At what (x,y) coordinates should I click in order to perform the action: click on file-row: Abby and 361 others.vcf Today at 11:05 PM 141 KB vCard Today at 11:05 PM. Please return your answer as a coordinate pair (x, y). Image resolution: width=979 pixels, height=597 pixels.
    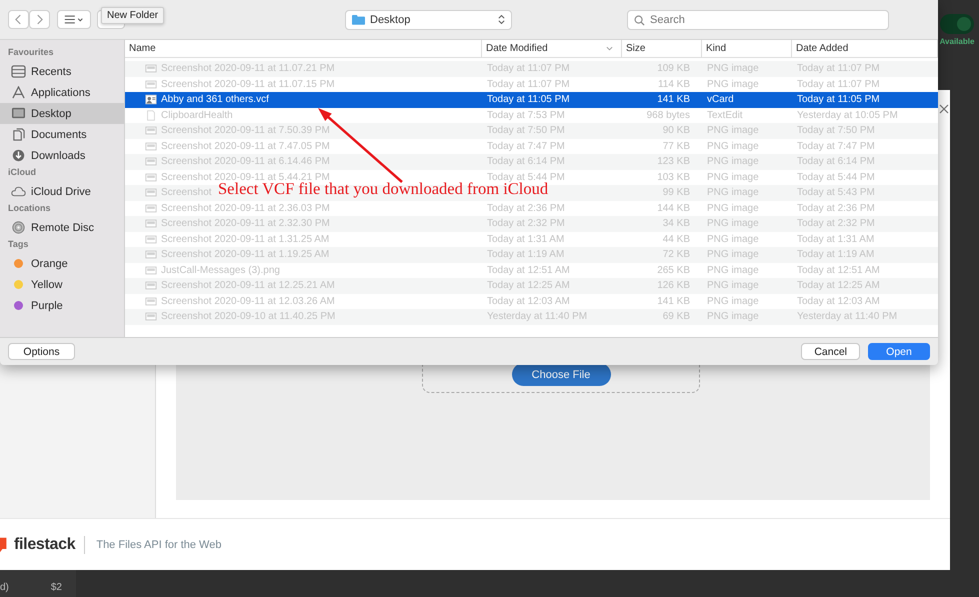
    Looking at the image, I should click on (531, 100).